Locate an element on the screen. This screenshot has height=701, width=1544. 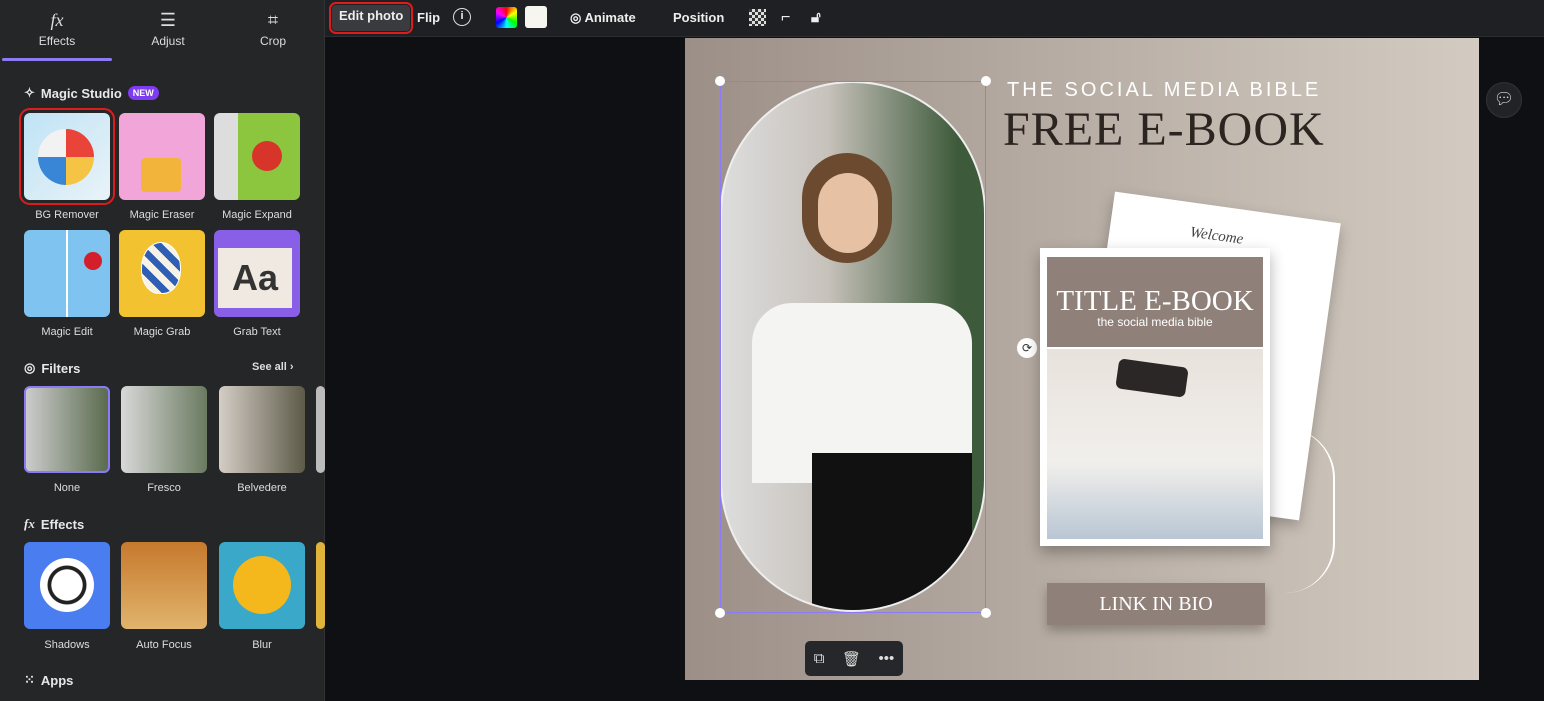
beach-ball-image is located at coordinates (66, 157).